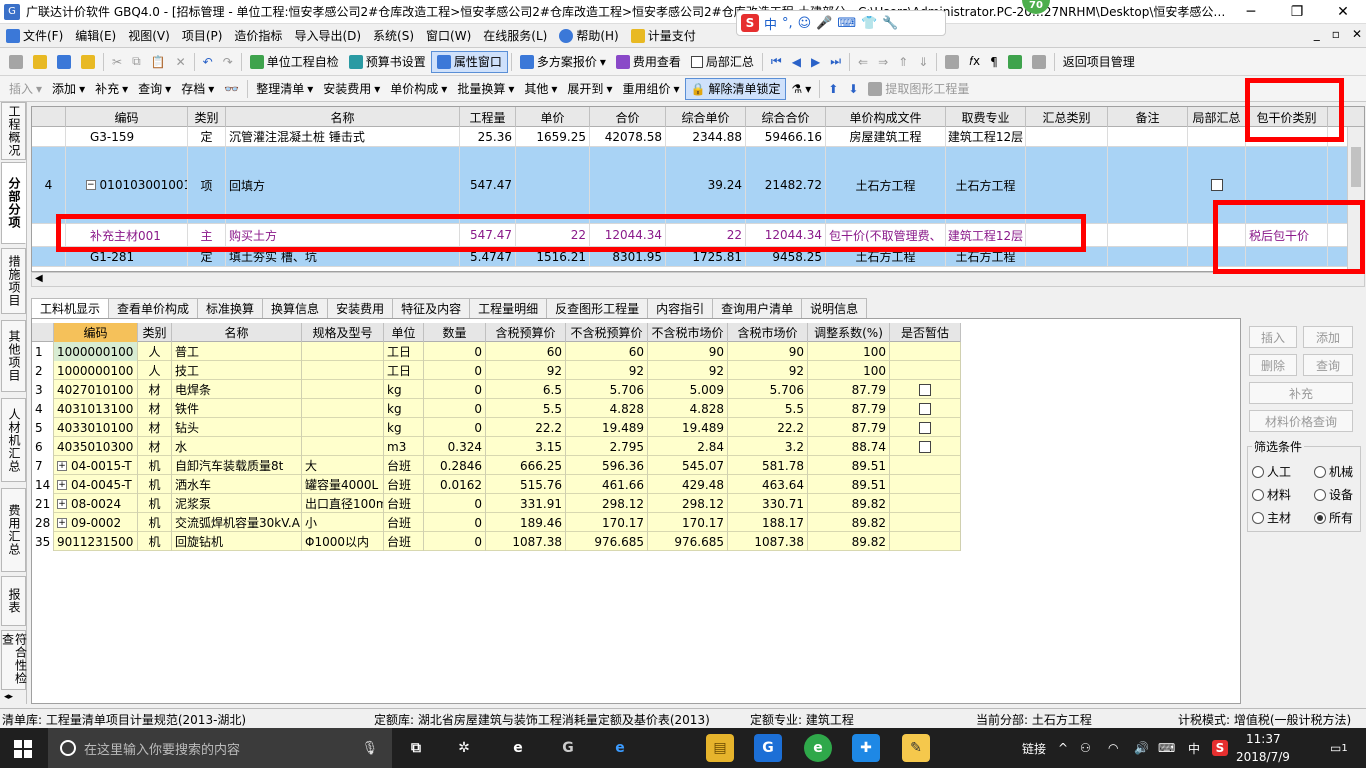  What do you see at coordinates (1085, 748) in the screenshot?
I see `tray-people-icon: ⚇` at bounding box center [1085, 748].